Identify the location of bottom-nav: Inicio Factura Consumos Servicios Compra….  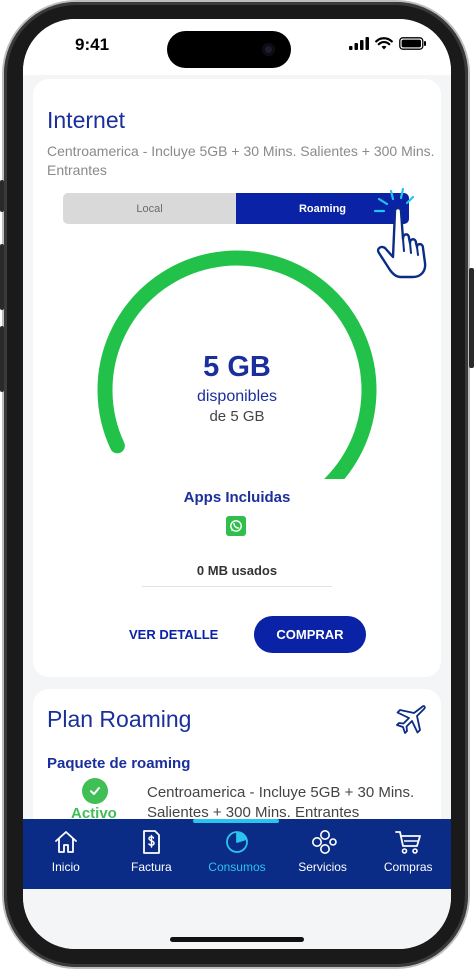
(237, 854).